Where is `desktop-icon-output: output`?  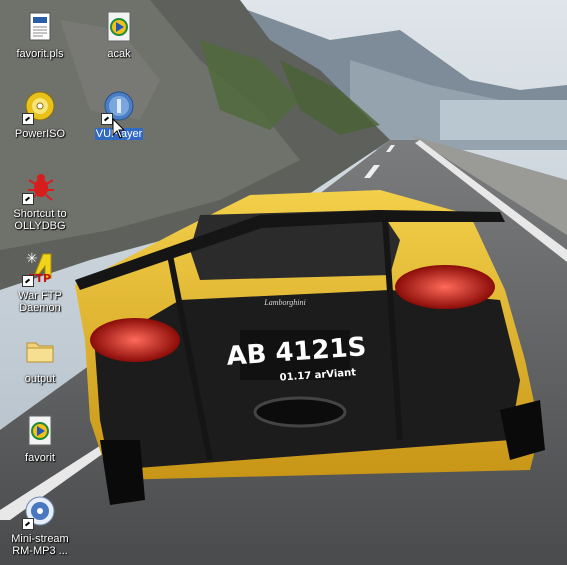 desktop-icon-output: output is located at coordinates (40, 360).